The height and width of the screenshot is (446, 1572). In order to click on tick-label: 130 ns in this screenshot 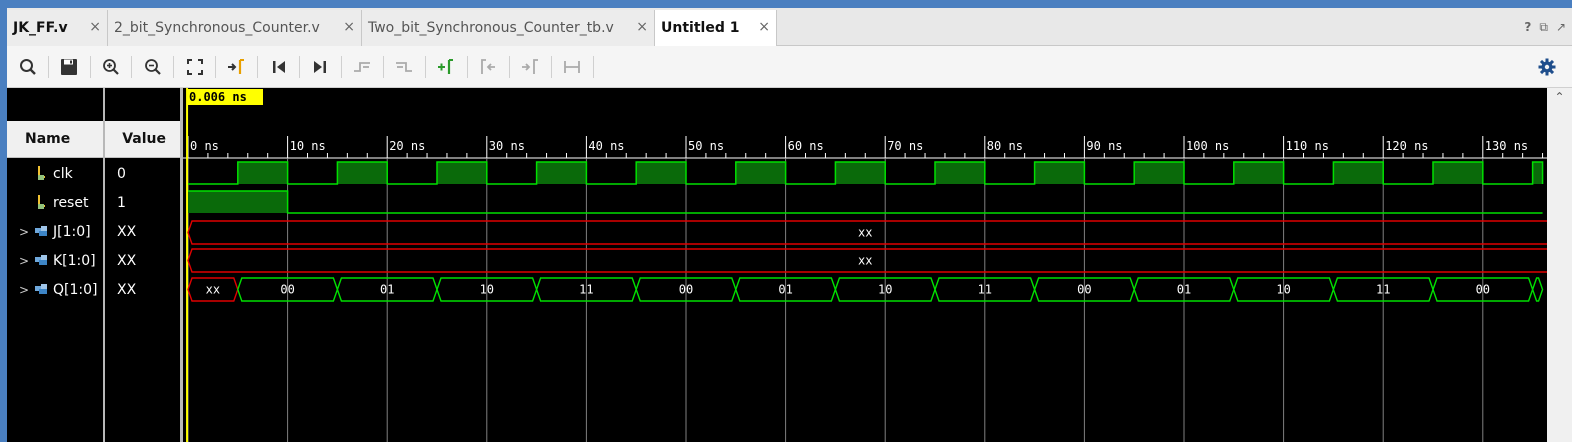, I will do `click(1506, 146)`.